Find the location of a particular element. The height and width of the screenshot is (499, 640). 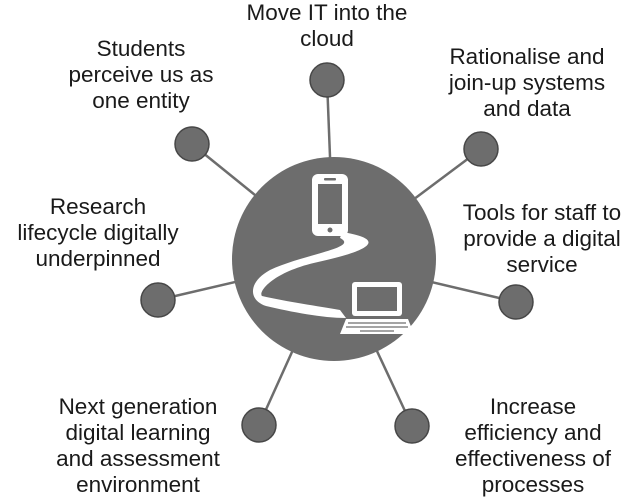

label-line: digital learning is located at coordinates (138, 432).